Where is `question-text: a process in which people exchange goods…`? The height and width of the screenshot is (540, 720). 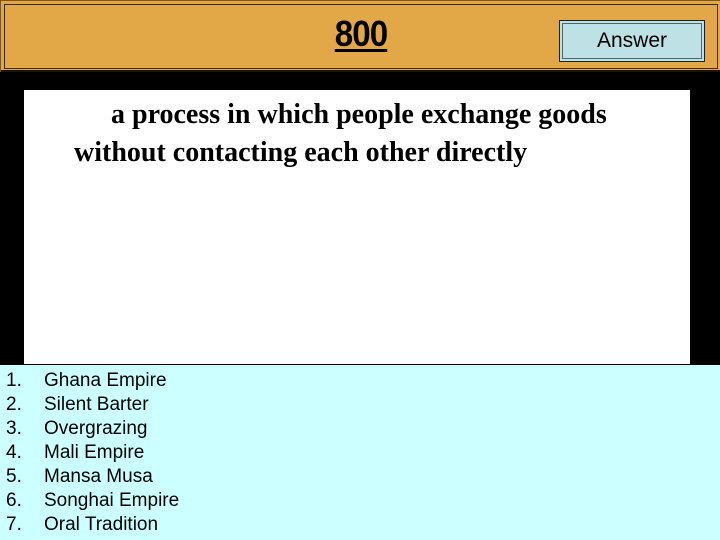
question-text: a process in which people exchange goods… is located at coordinates (340, 133).